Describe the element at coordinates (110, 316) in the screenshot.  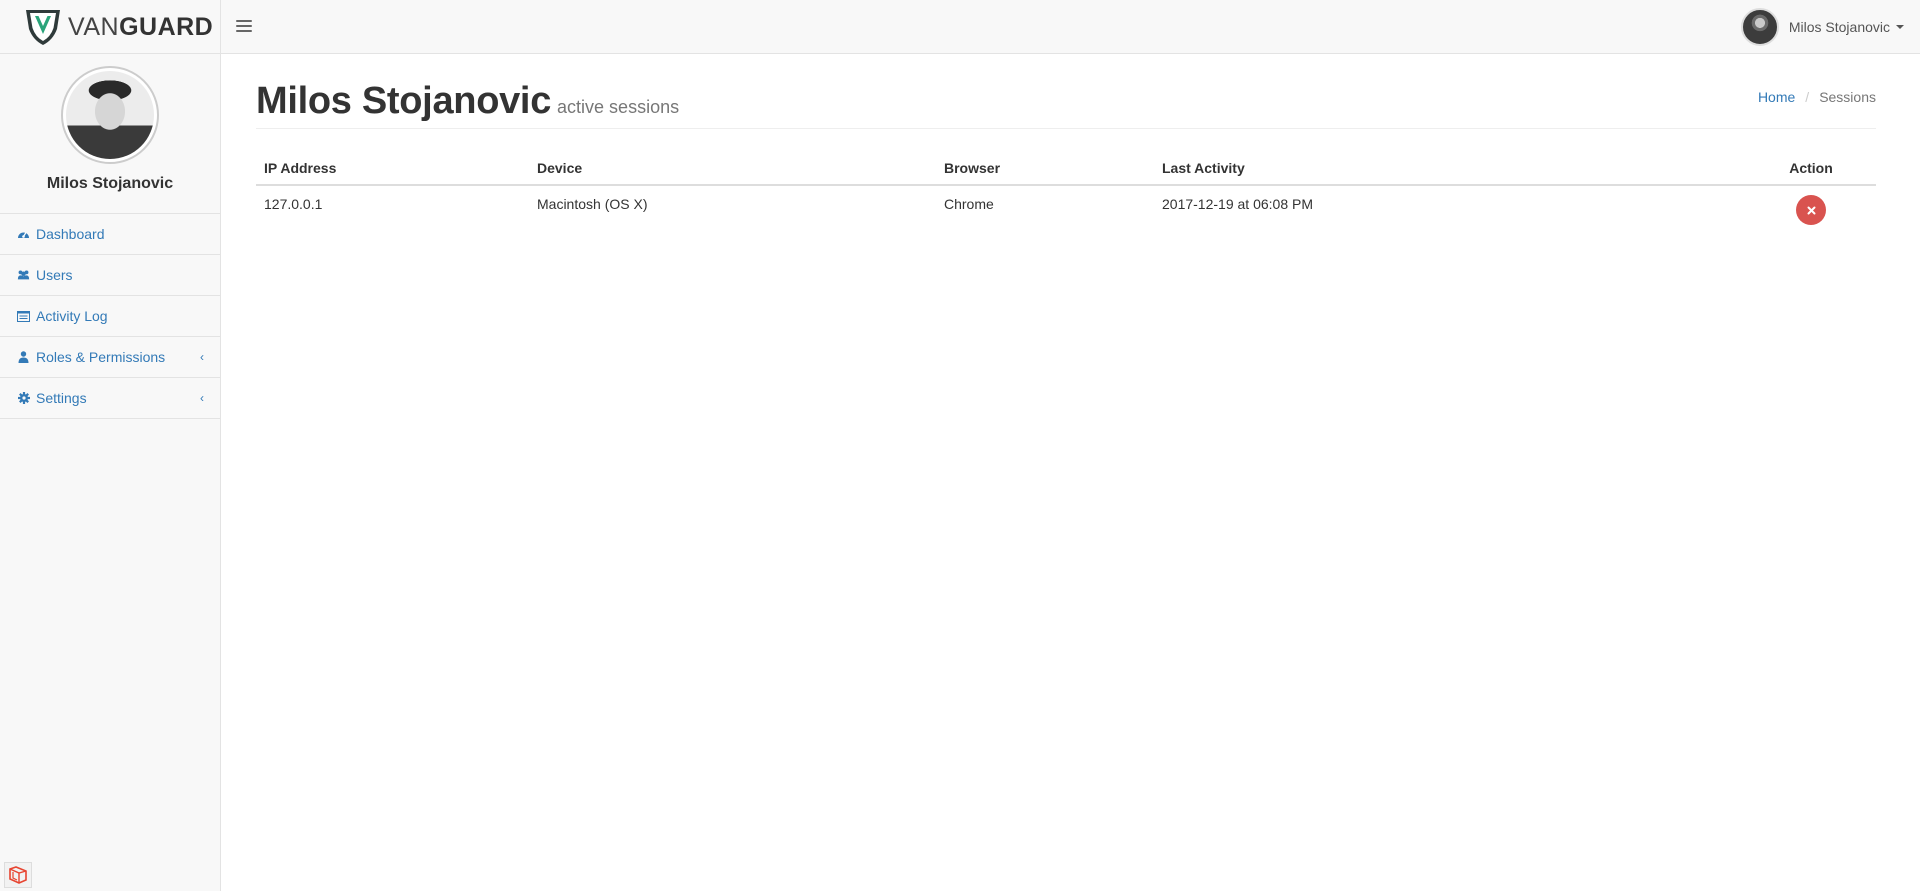
I see `sidebar-item-activity-log: Activity Log` at that location.